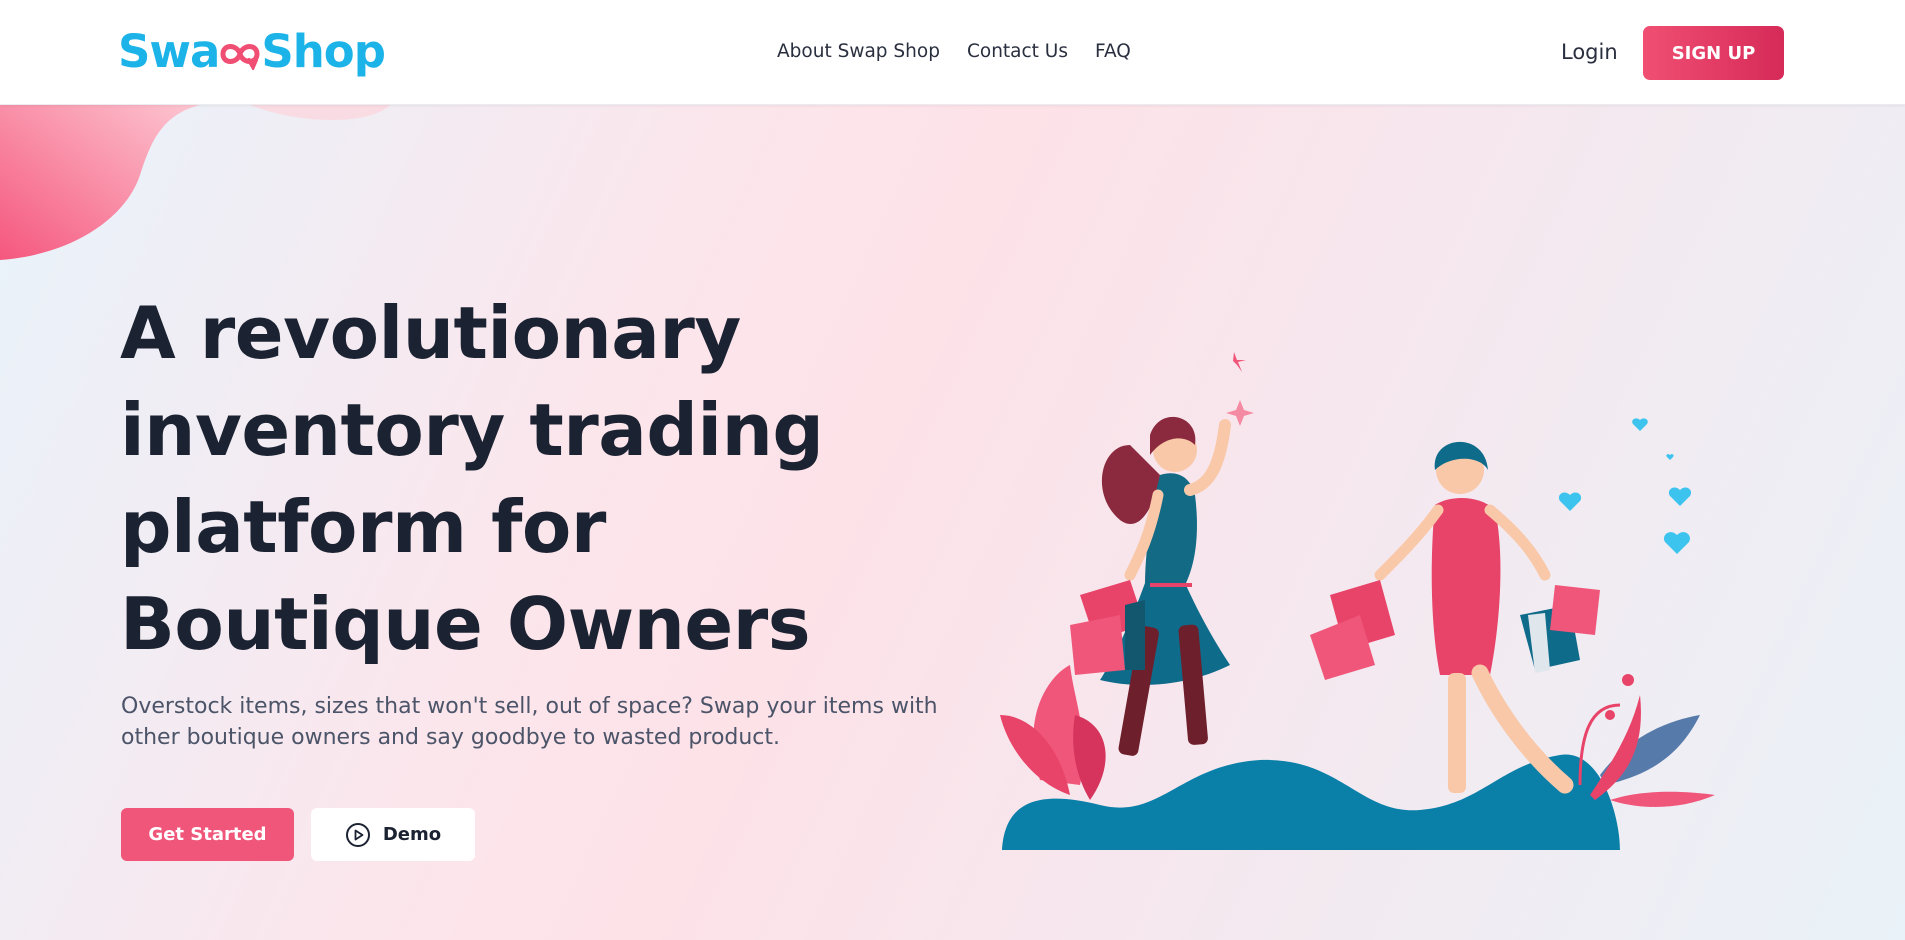  What do you see at coordinates (472, 430) in the screenshot?
I see `headline-line: inventory trading` at bounding box center [472, 430].